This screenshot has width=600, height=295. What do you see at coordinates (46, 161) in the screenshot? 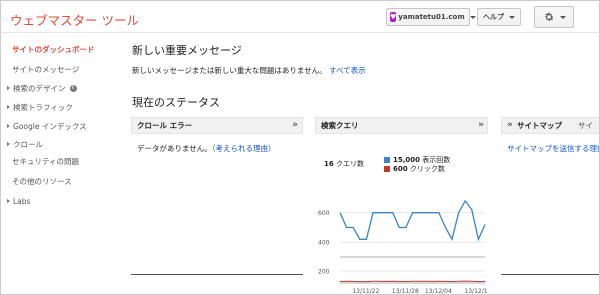
I see `sidebar-item-label: セキュリティの問題` at bounding box center [46, 161].